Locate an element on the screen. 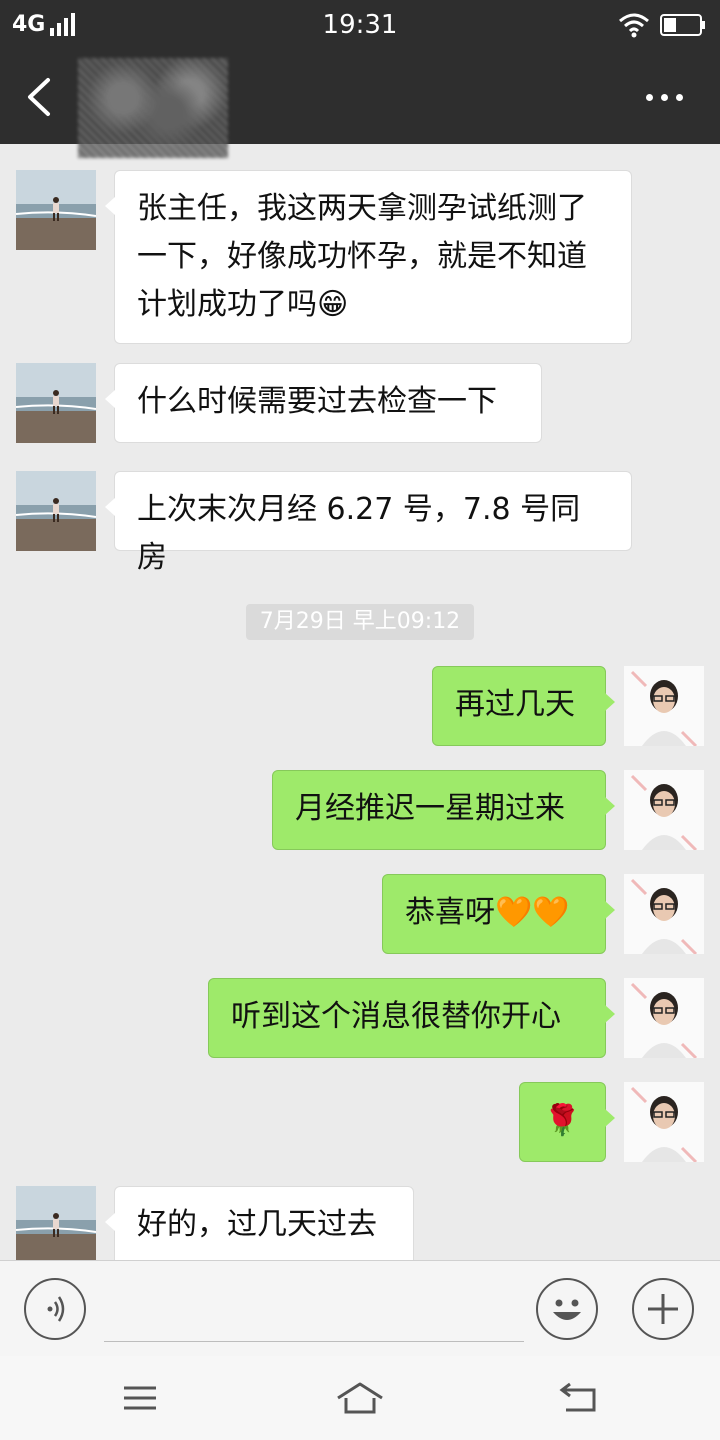  clock: 19:31 is located at coordinates (360, 25).